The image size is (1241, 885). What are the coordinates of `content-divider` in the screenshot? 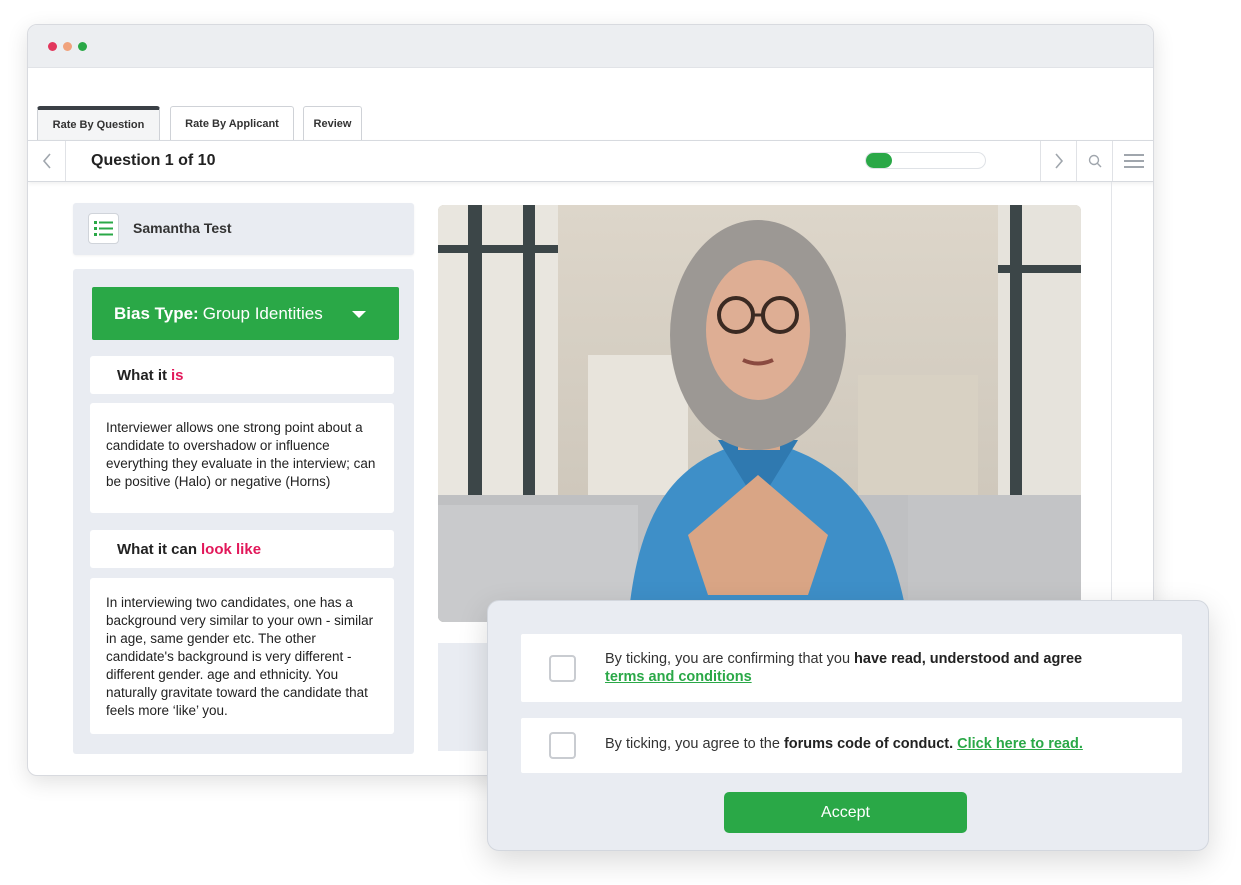 It's located at (1111, 402).